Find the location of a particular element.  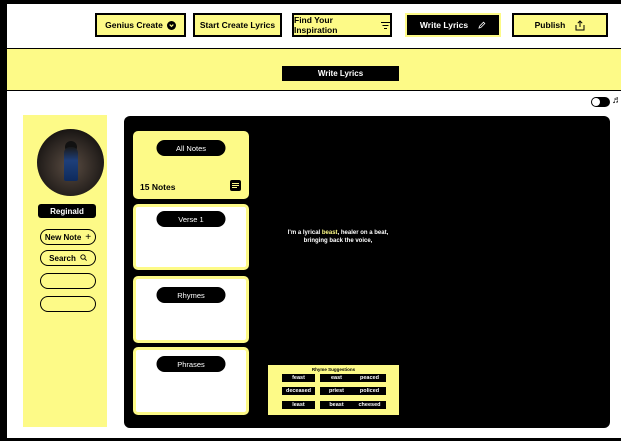

toggle-icon is located at coordinates (600, 102).